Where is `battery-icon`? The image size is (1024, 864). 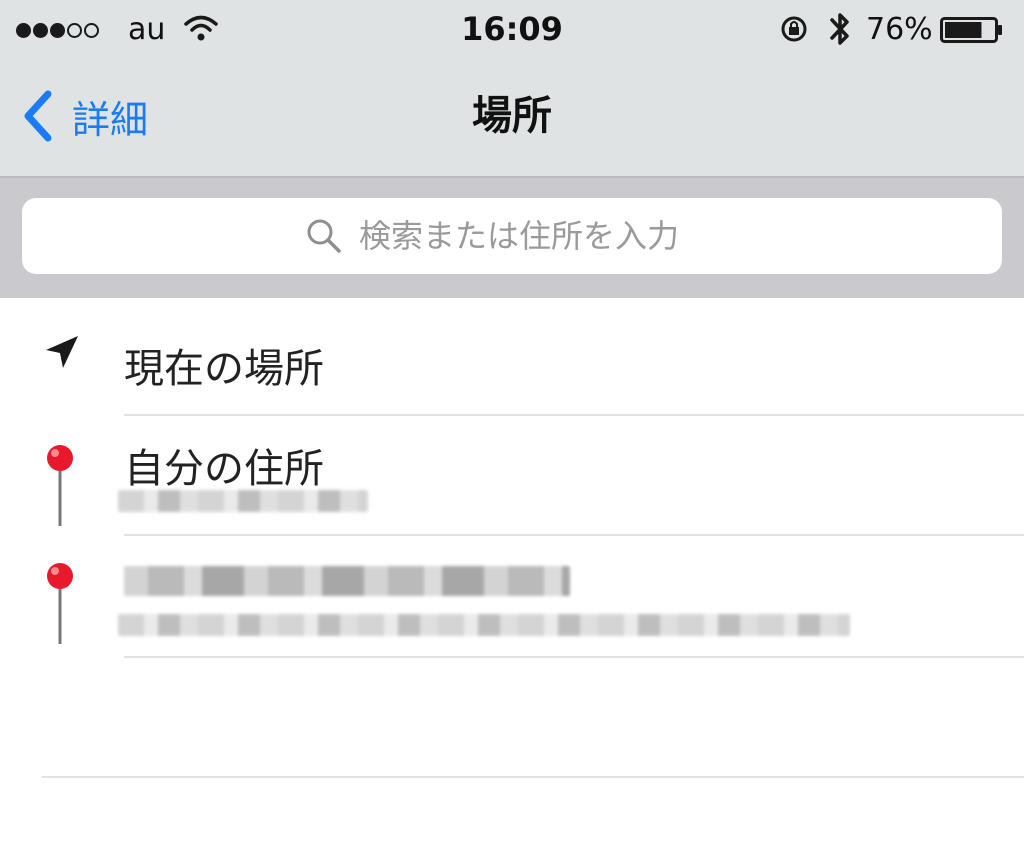 battery-icon is located at coordinates (971, 30).